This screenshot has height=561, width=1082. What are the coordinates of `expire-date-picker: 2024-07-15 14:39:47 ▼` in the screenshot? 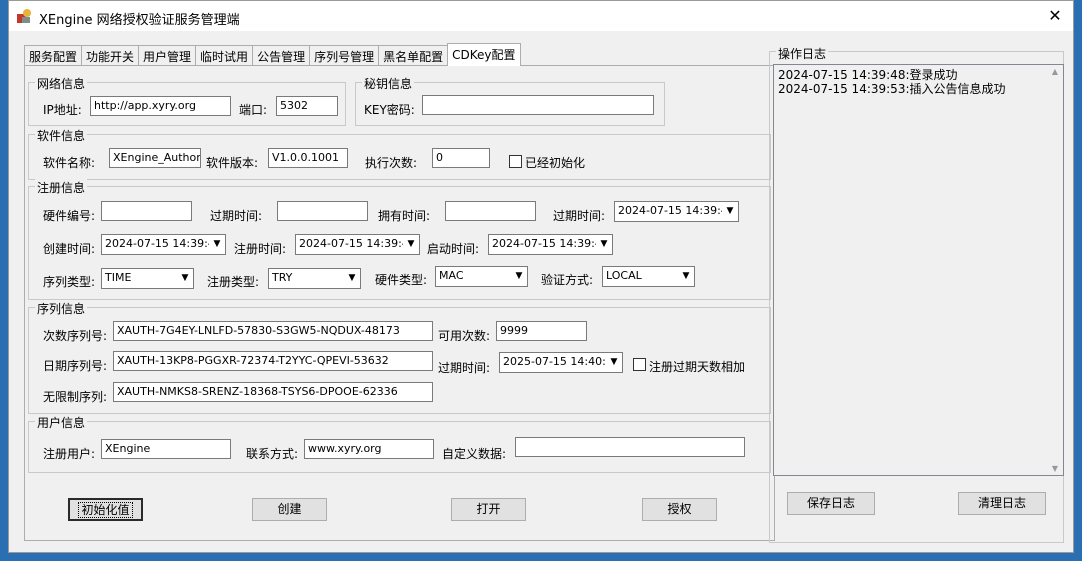 It's located at (676, 211).